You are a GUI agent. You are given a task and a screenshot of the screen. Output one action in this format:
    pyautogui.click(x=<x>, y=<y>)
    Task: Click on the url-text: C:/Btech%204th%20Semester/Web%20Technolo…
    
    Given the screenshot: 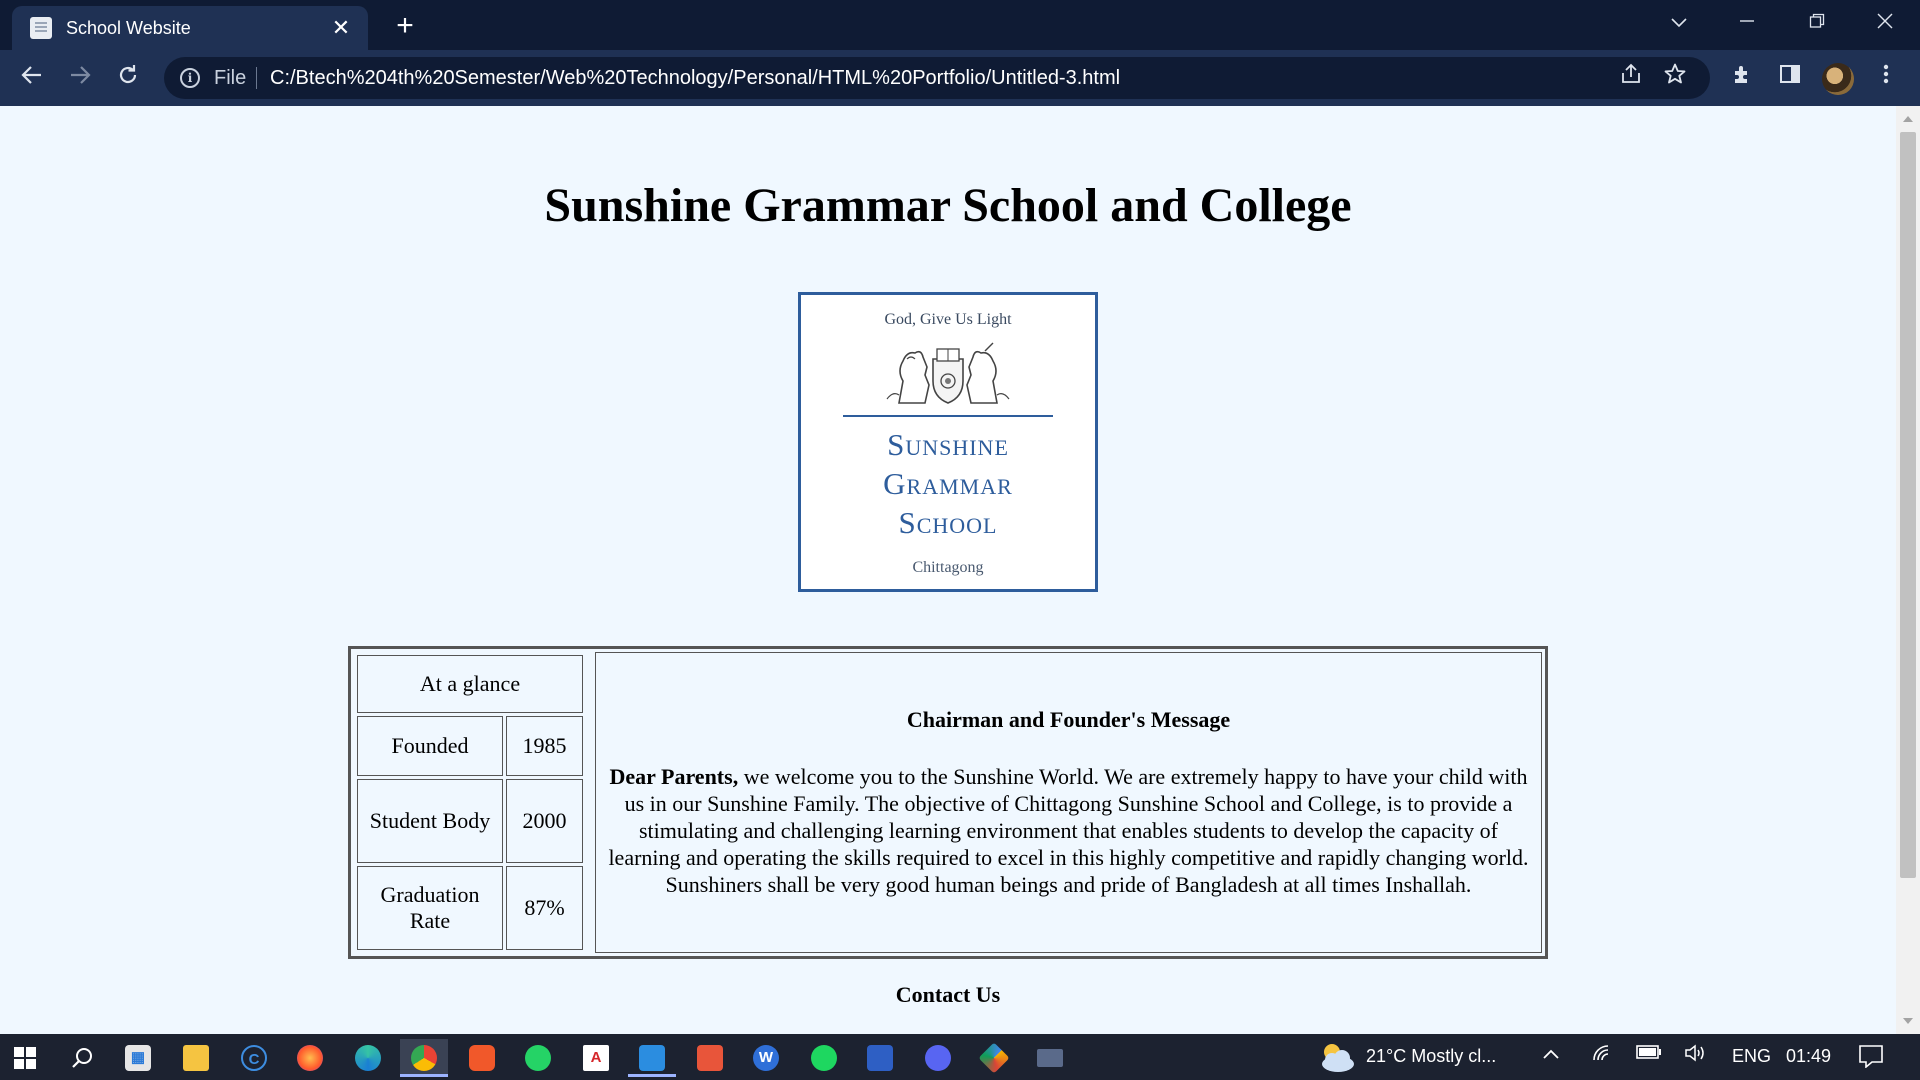 What is the action you would take?
    pyautogui.click(x=695, y=78)
    